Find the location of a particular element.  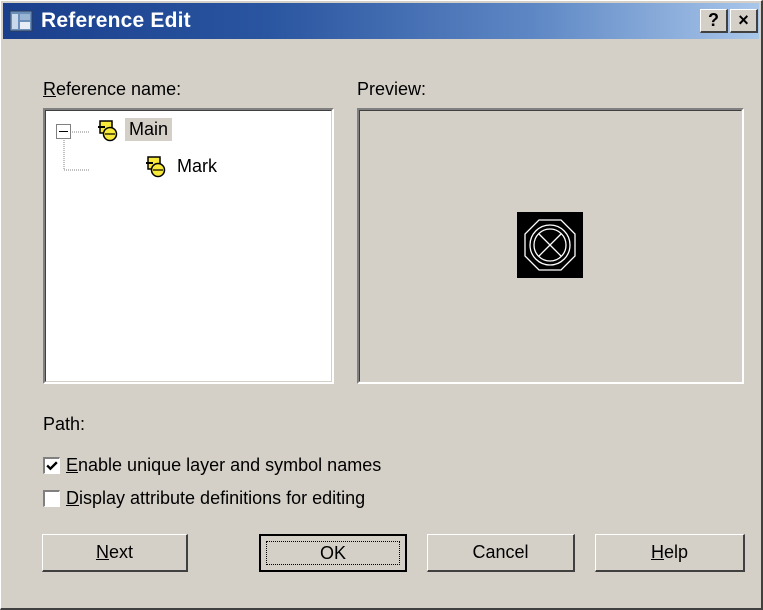

preview-label: Preview: is located at coordinates (392, 89).